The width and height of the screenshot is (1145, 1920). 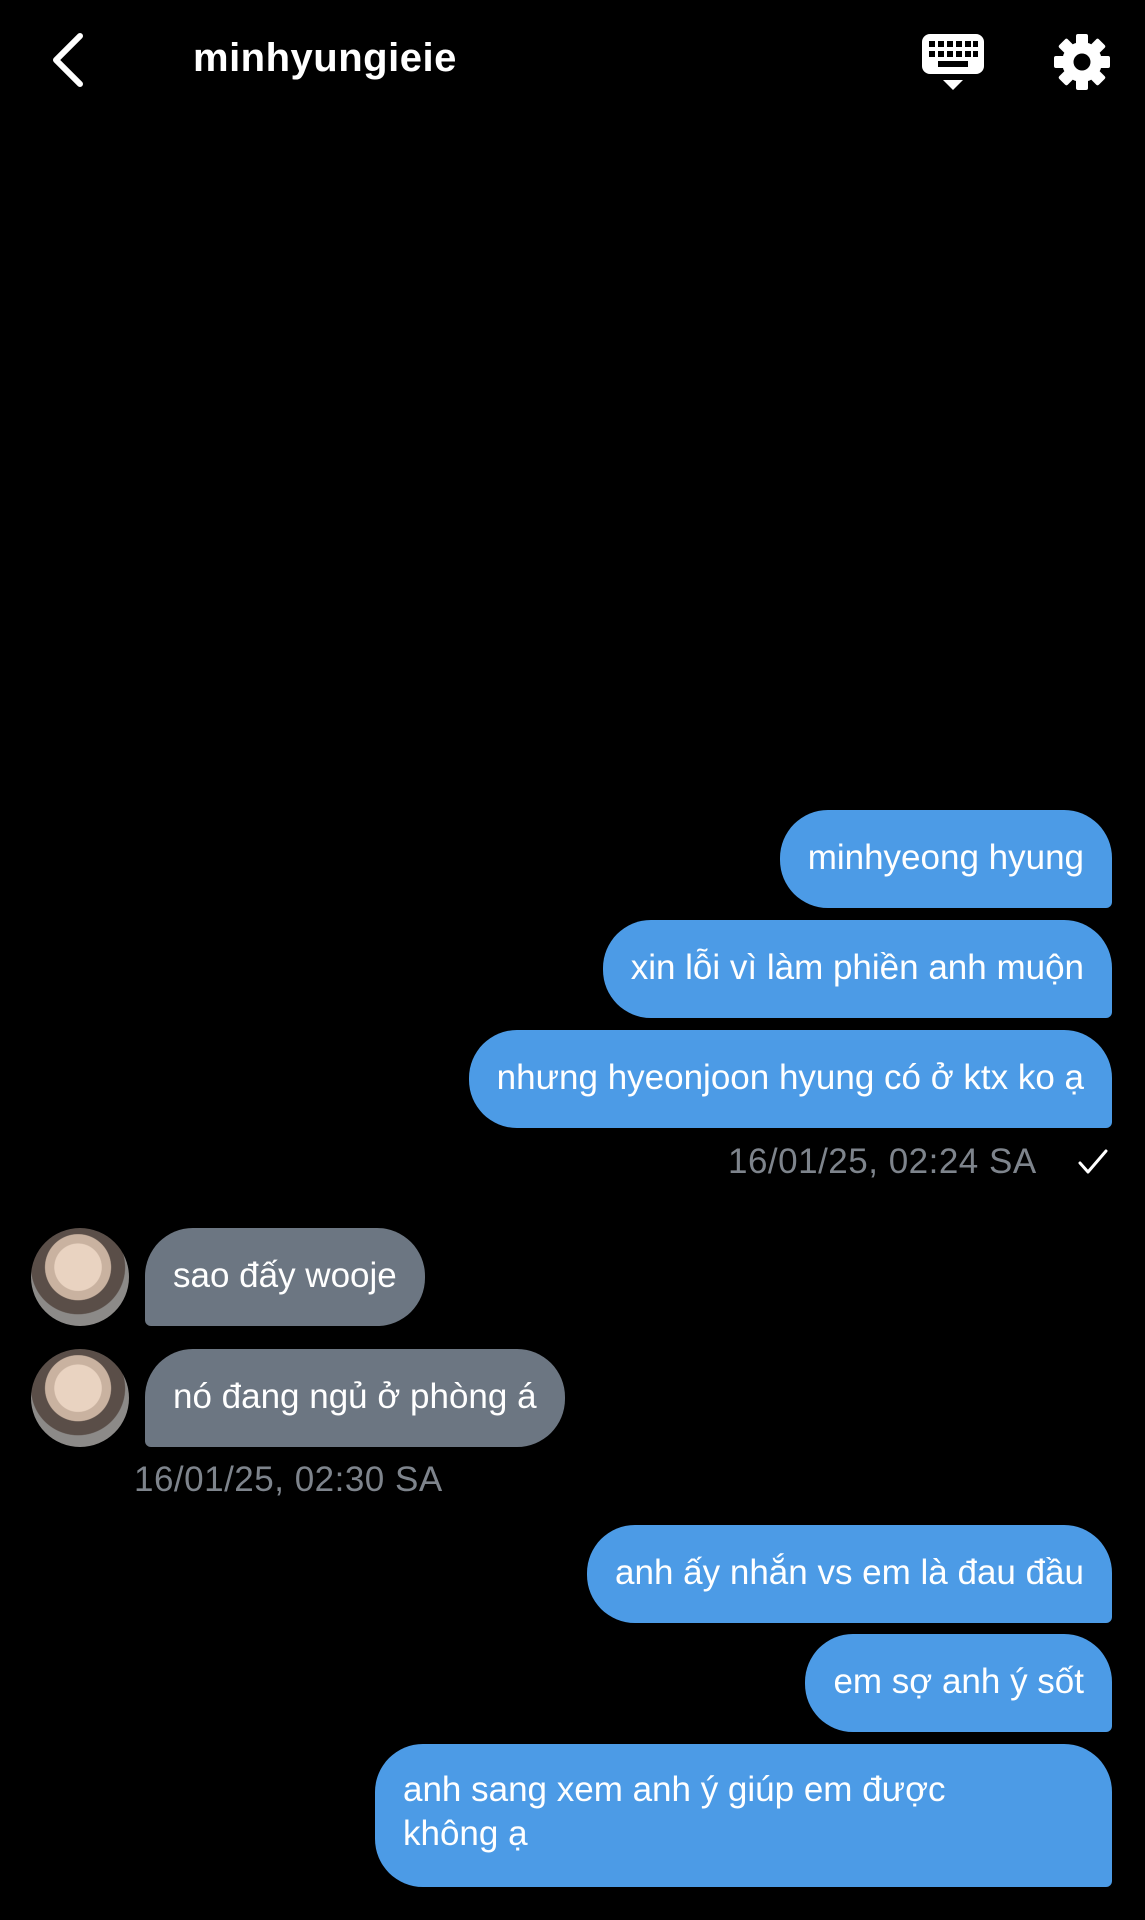 I want to click on incoming-message: sao đấy wooje, so click(x=285, y=1277).